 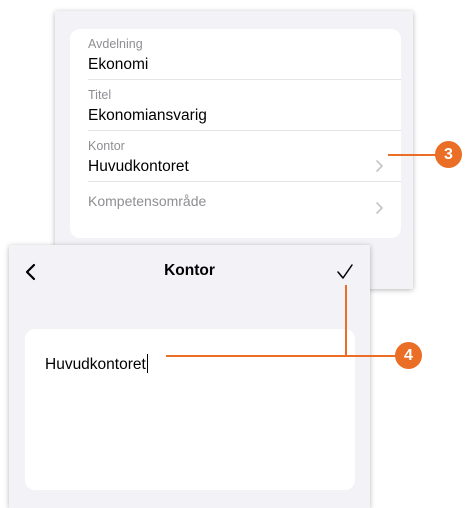 What do you see at coordinates (189, 270) in the screenshot?
I see `page-title: Kontor` at bounding box center [189, 270].